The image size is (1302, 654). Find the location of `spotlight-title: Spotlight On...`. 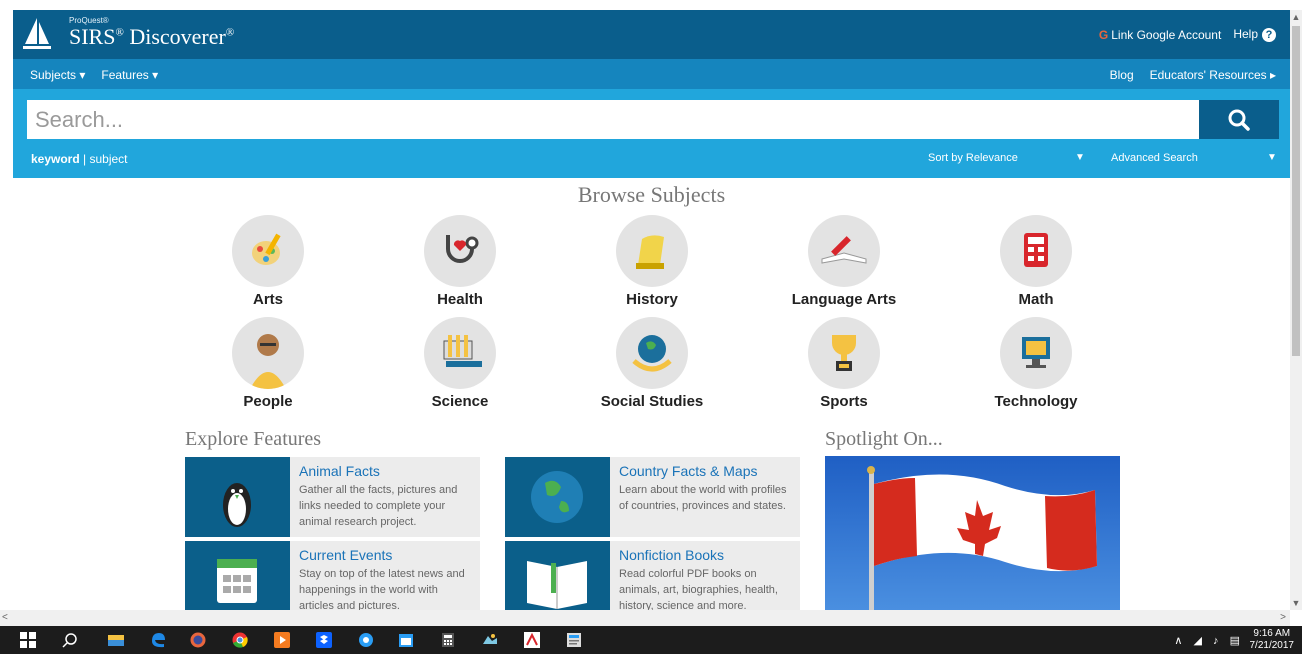

spotlight-title: Spotlight On... is located at coordinates (884, 439).